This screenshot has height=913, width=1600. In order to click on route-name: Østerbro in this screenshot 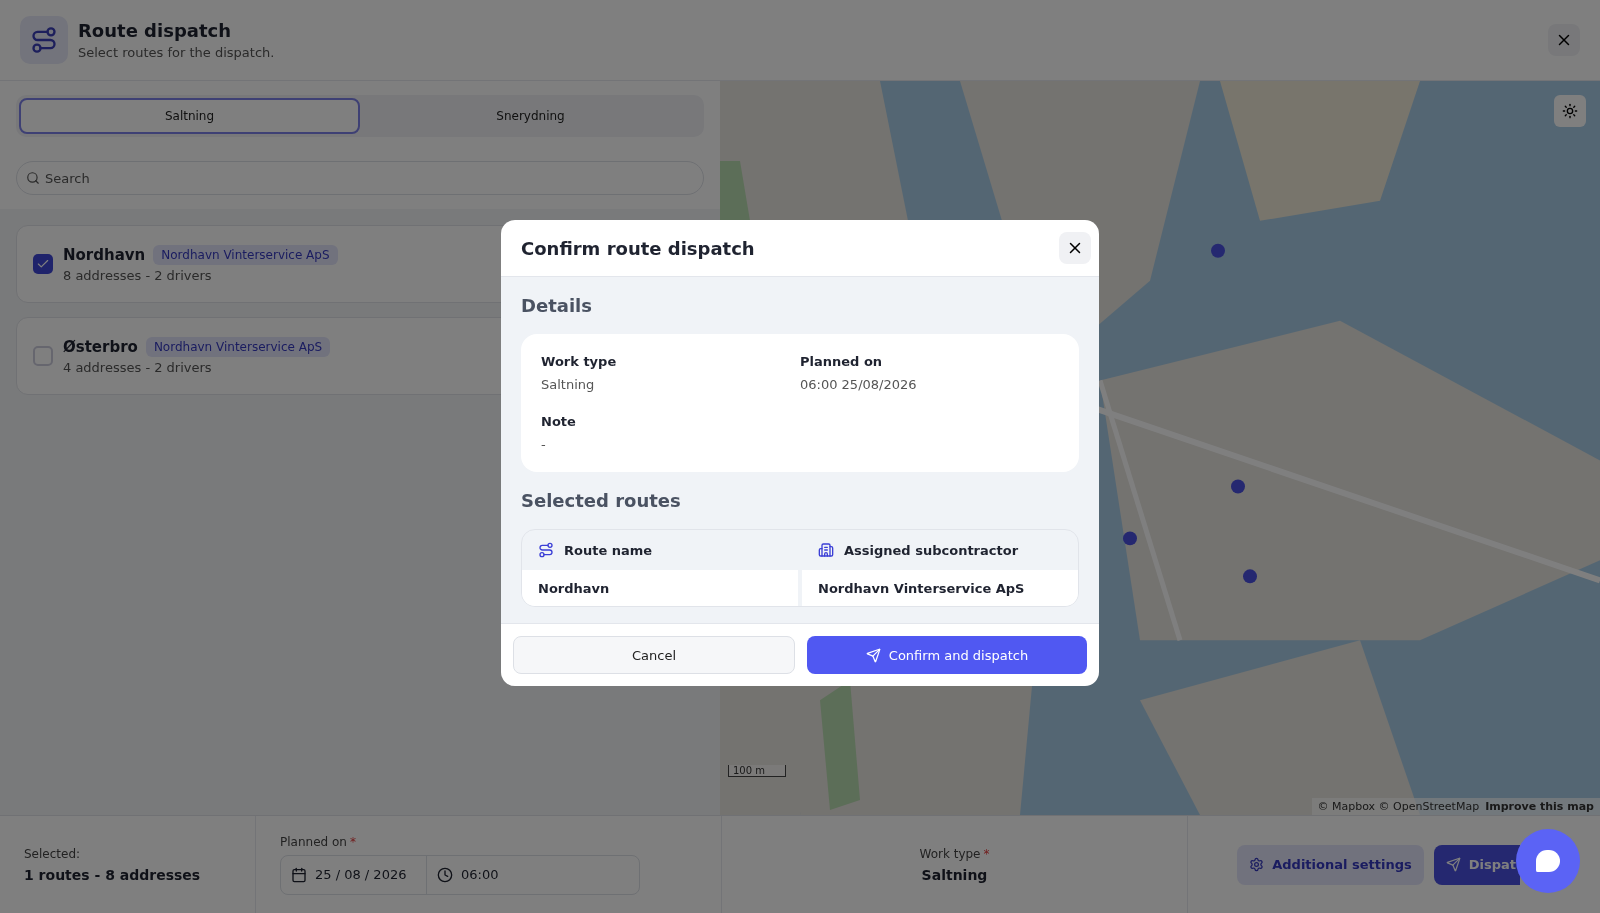, I will do `click(100, 347)`.